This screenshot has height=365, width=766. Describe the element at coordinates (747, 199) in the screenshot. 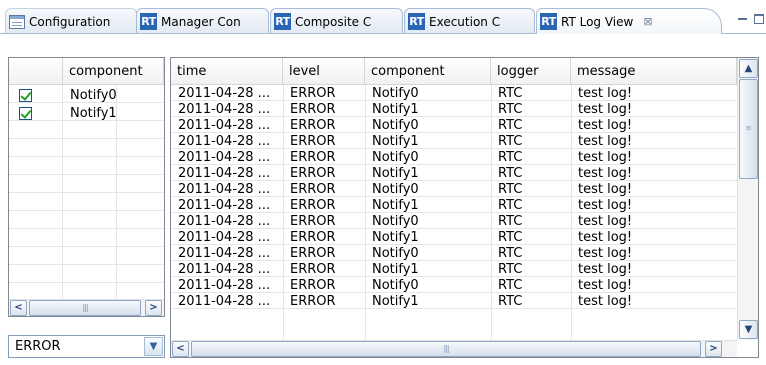

I see `vertical-scrollbar: ▲ ≡ ▼` at that location.